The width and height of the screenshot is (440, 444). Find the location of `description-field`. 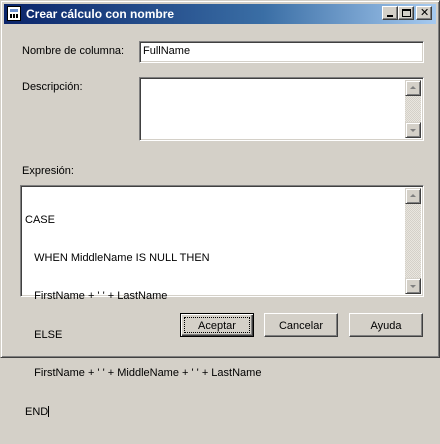

description-field is located at coordinates (281, 109).